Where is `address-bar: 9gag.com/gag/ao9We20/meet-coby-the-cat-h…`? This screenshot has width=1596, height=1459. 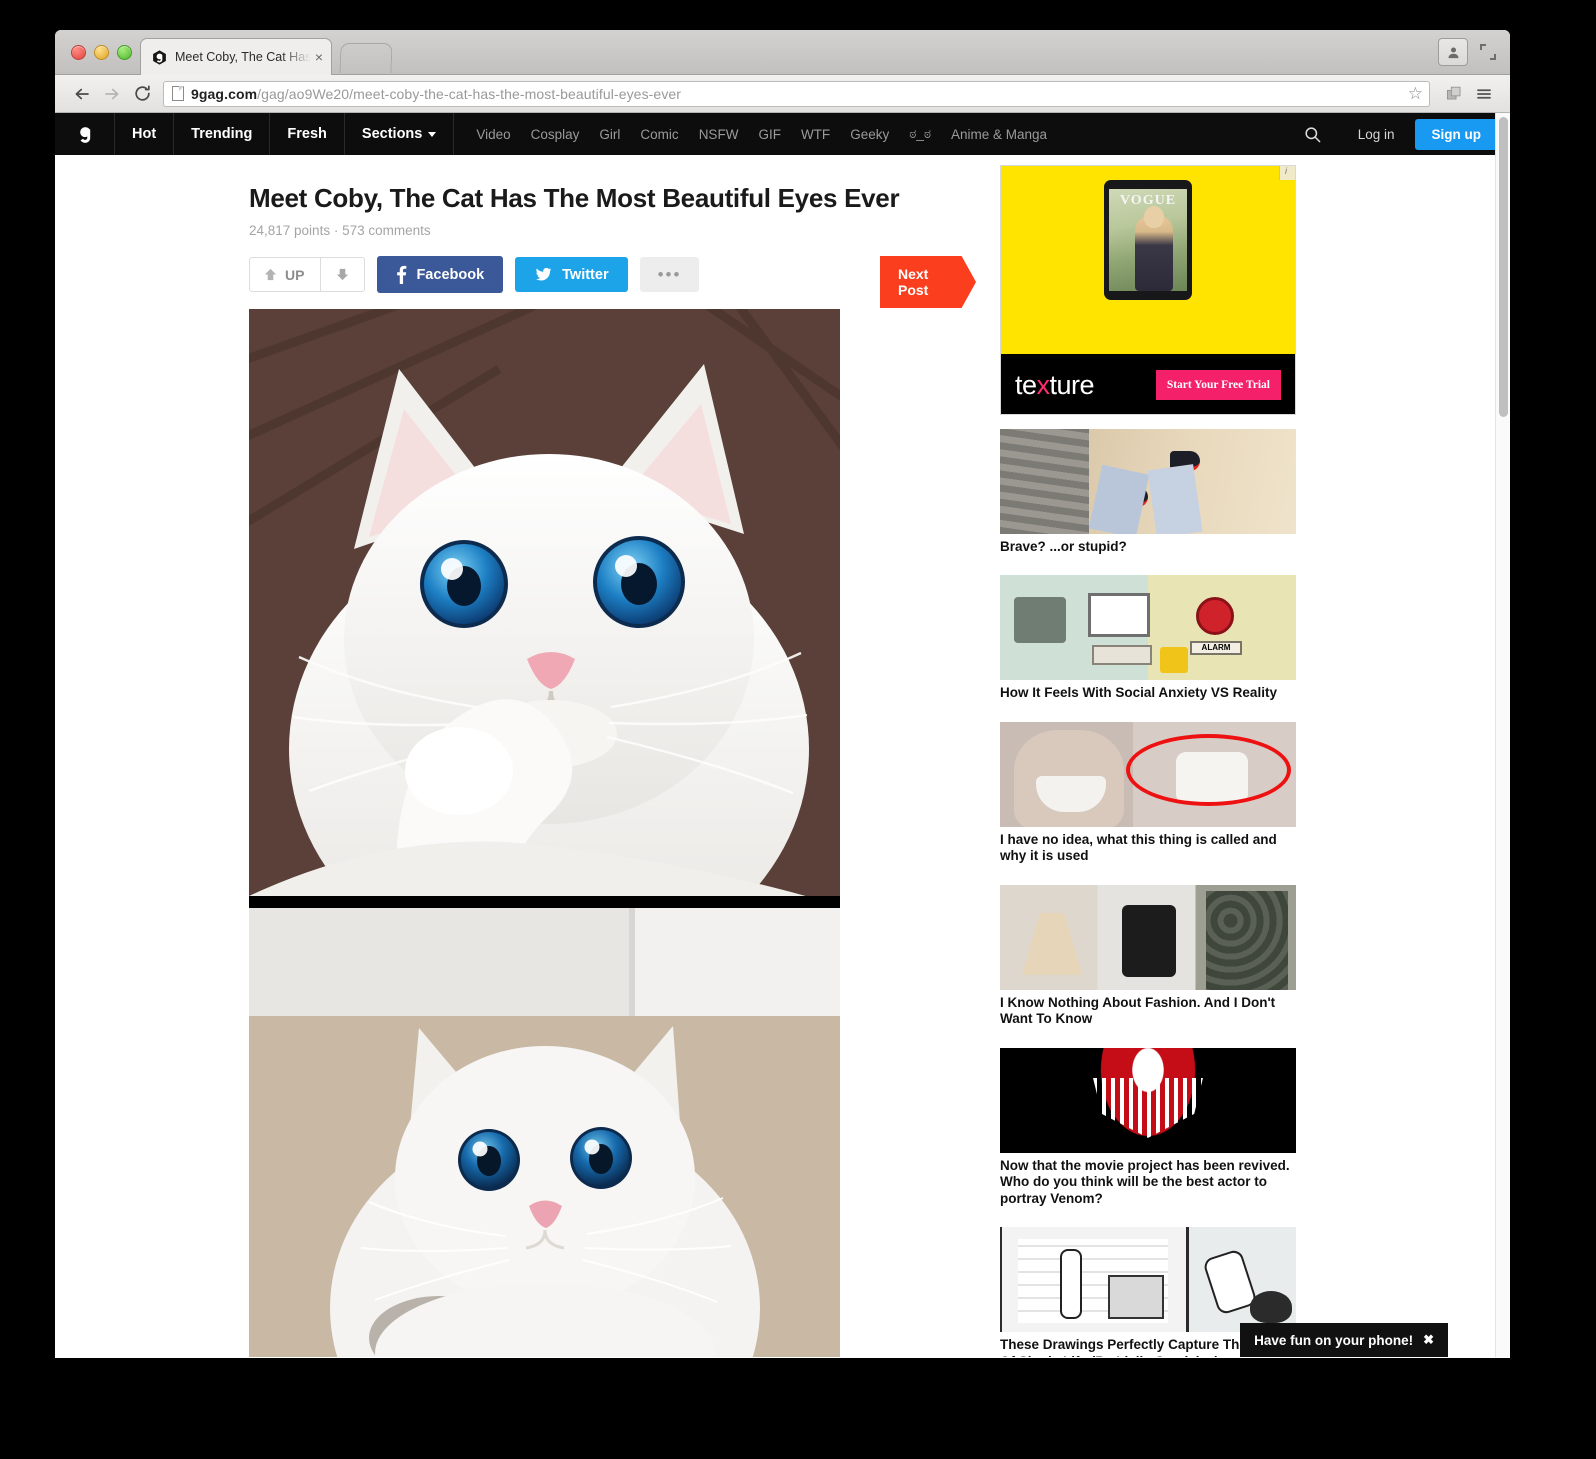
address-bar: 9gag.com/gag/ao9We20/meet-coby-the-cat-h… is located at coordinates (796, 93).